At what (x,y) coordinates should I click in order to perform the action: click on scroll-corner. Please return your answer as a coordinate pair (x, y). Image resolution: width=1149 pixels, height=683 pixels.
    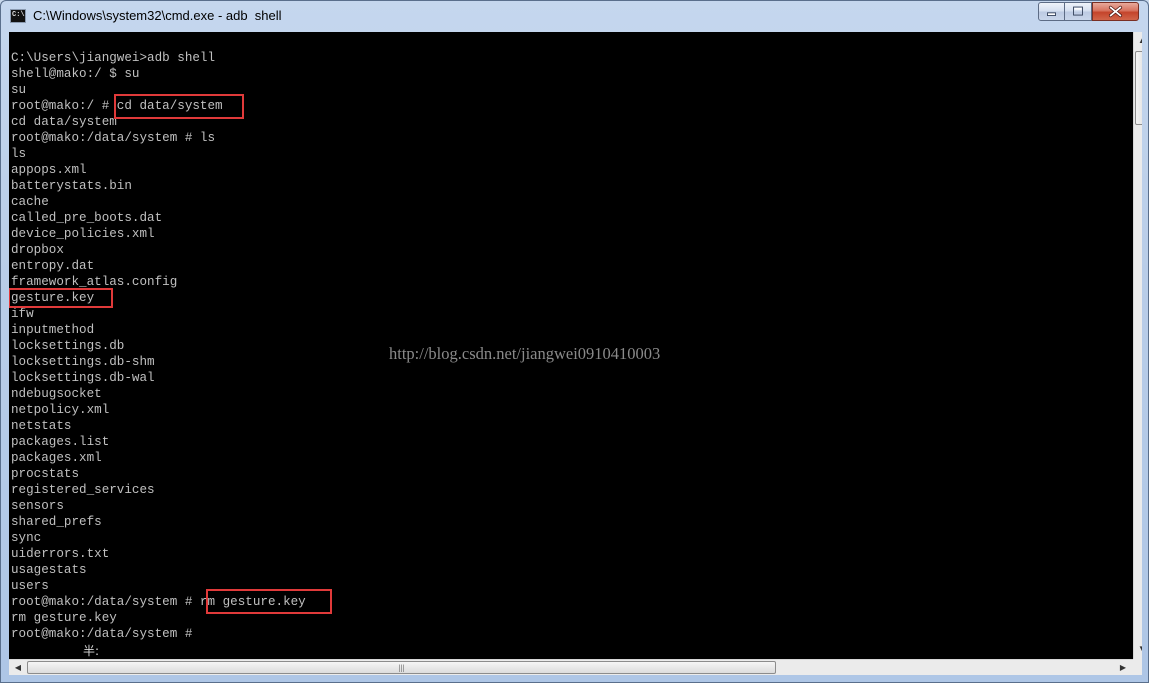
    Looking at the image, I should click on (1137, 667).